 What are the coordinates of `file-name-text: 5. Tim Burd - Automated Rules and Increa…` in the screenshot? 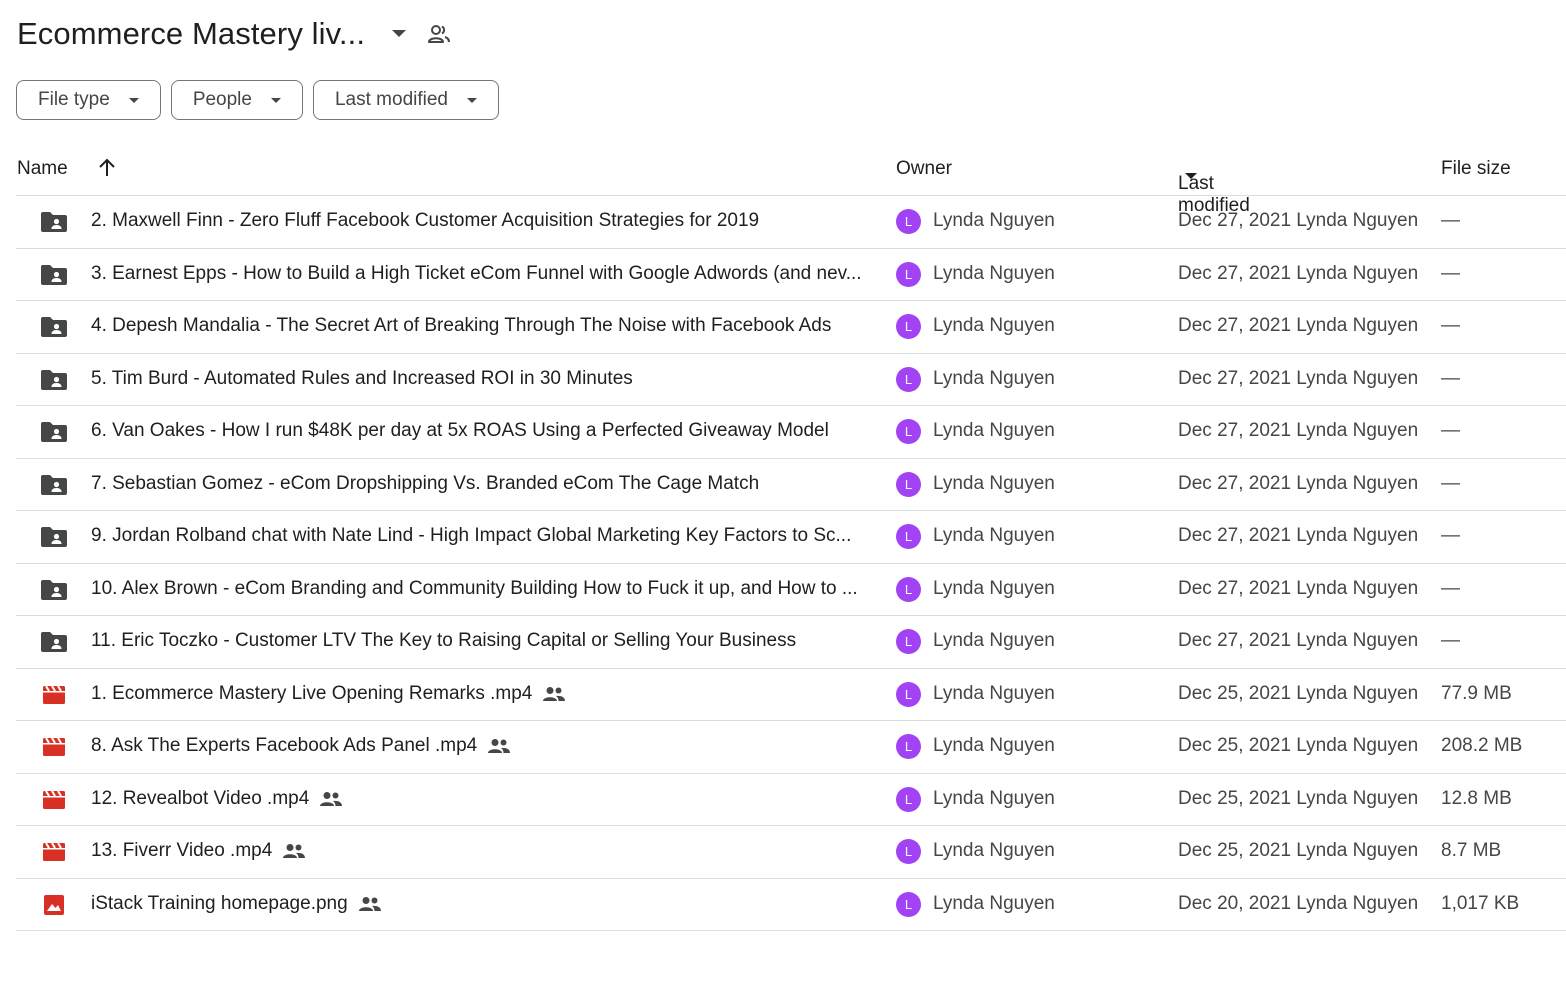 It's located at (362, 378).